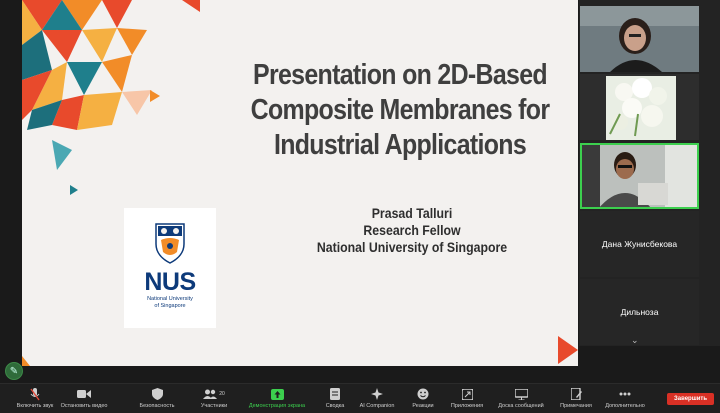 The width and height of the screenshot is (720, 413). I want to click on more-button: Дополнительно, so click(625, 398).